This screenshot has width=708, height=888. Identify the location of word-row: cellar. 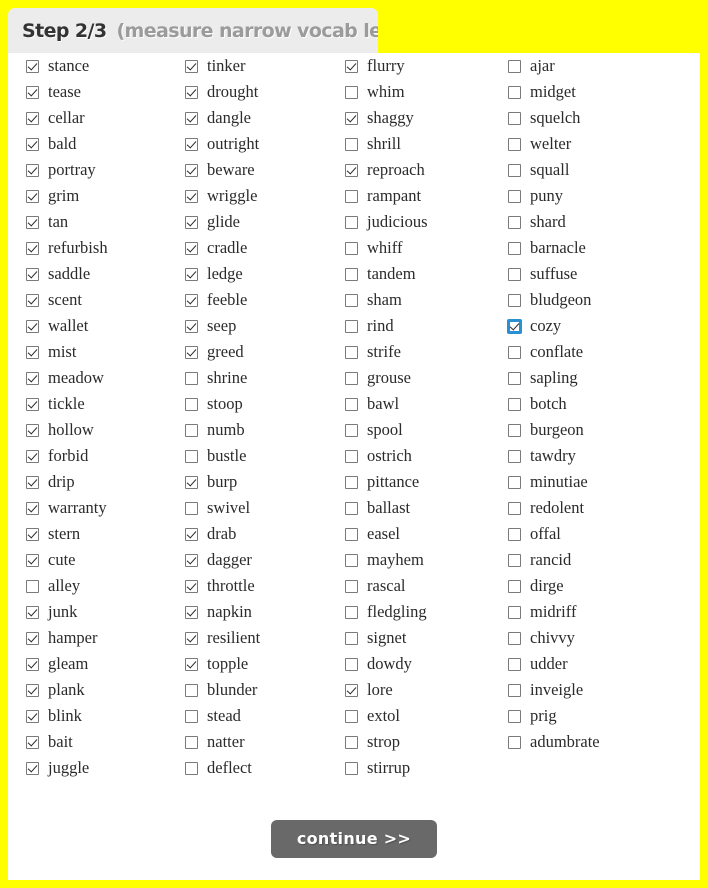
(100, 118).